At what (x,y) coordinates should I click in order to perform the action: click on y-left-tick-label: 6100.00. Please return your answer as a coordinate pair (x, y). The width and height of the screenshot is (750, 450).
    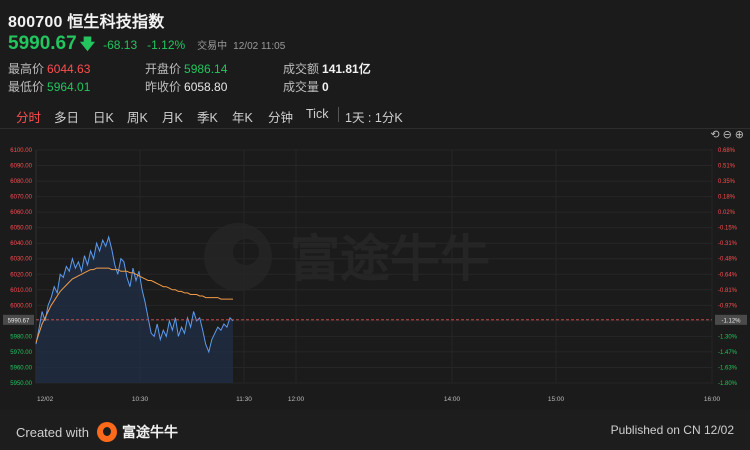
    Looking at the image, I should click on (21, 151).